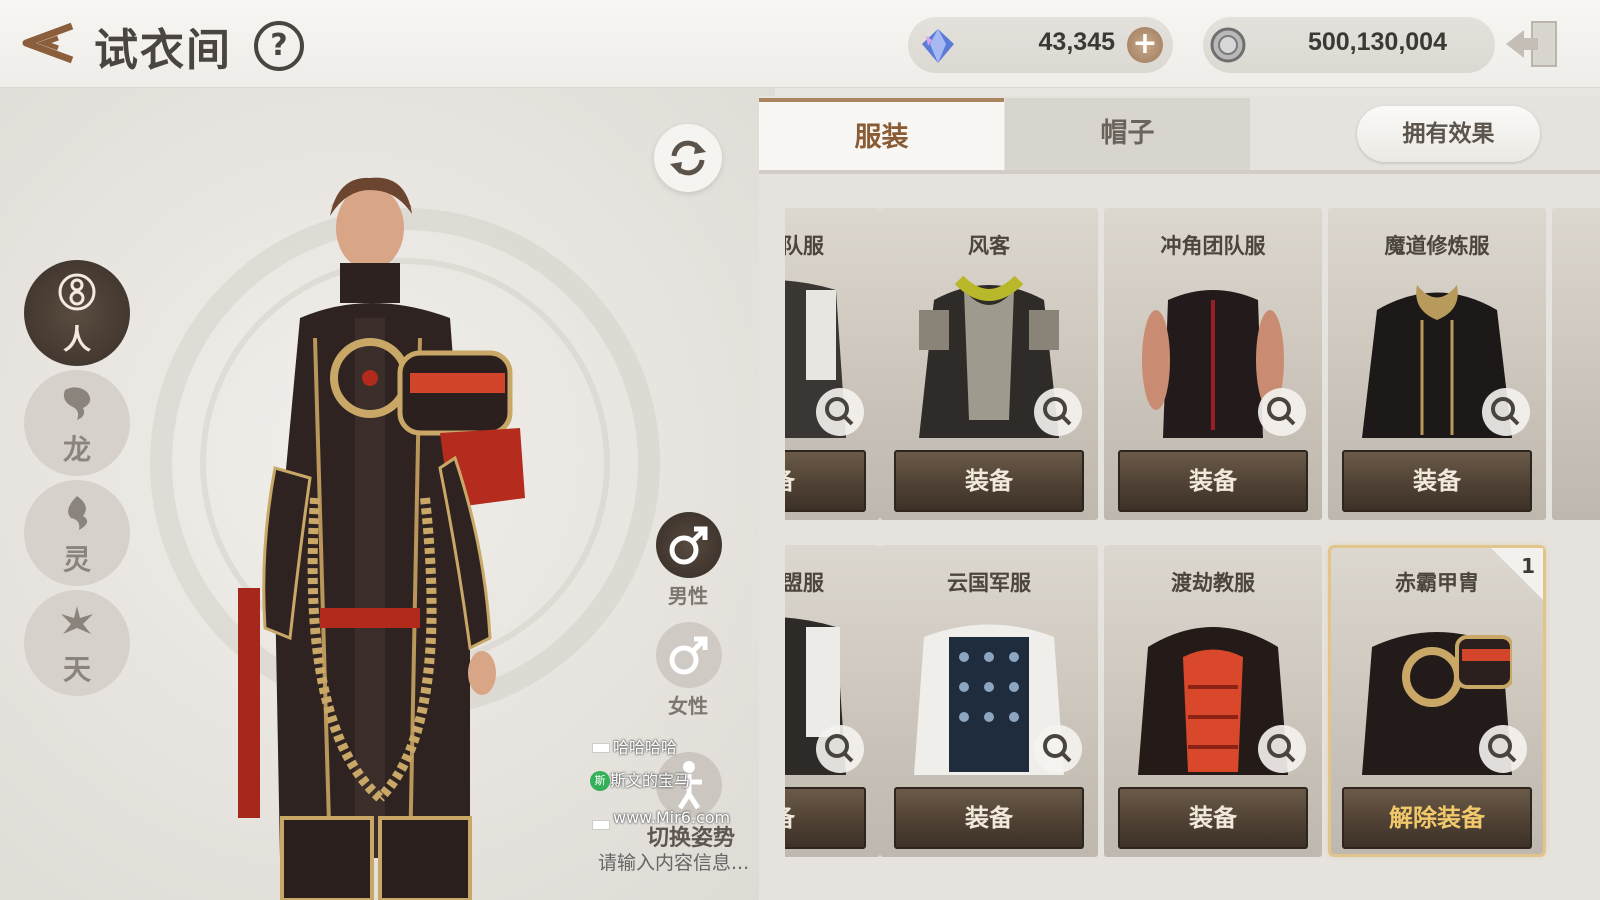  What do you see at coordinates (989, 364) in the screenshot?
I see `costume-card: 风客 装备` at bounding box center [989, 364].